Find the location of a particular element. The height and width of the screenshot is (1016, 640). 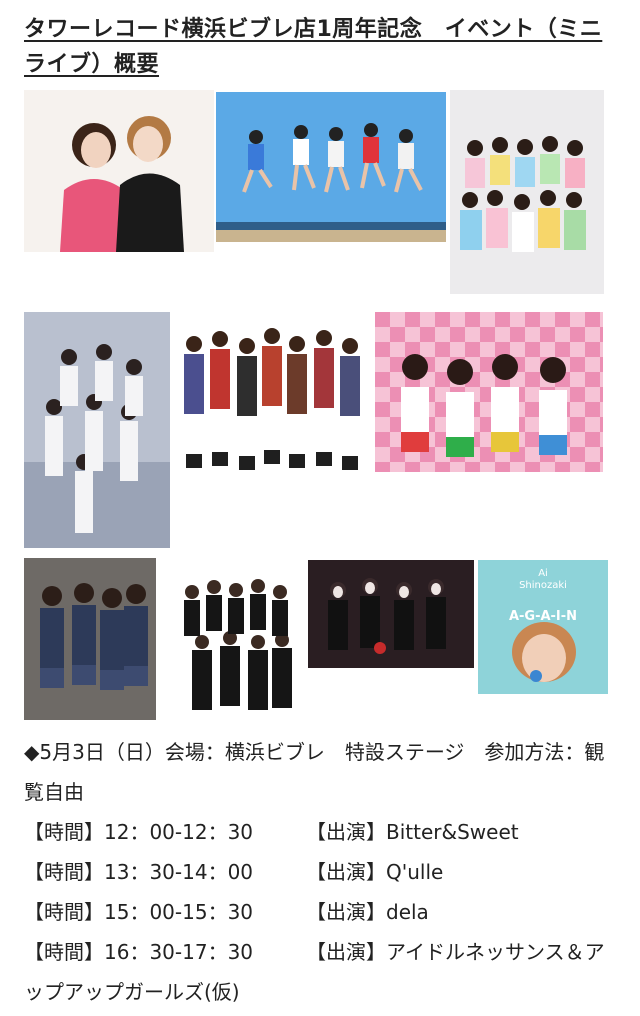

page-title: タワーレコード横浜ビブレ店1周年記念 イベント（ミニライブ）概要 is located at coordinates (313, 47).